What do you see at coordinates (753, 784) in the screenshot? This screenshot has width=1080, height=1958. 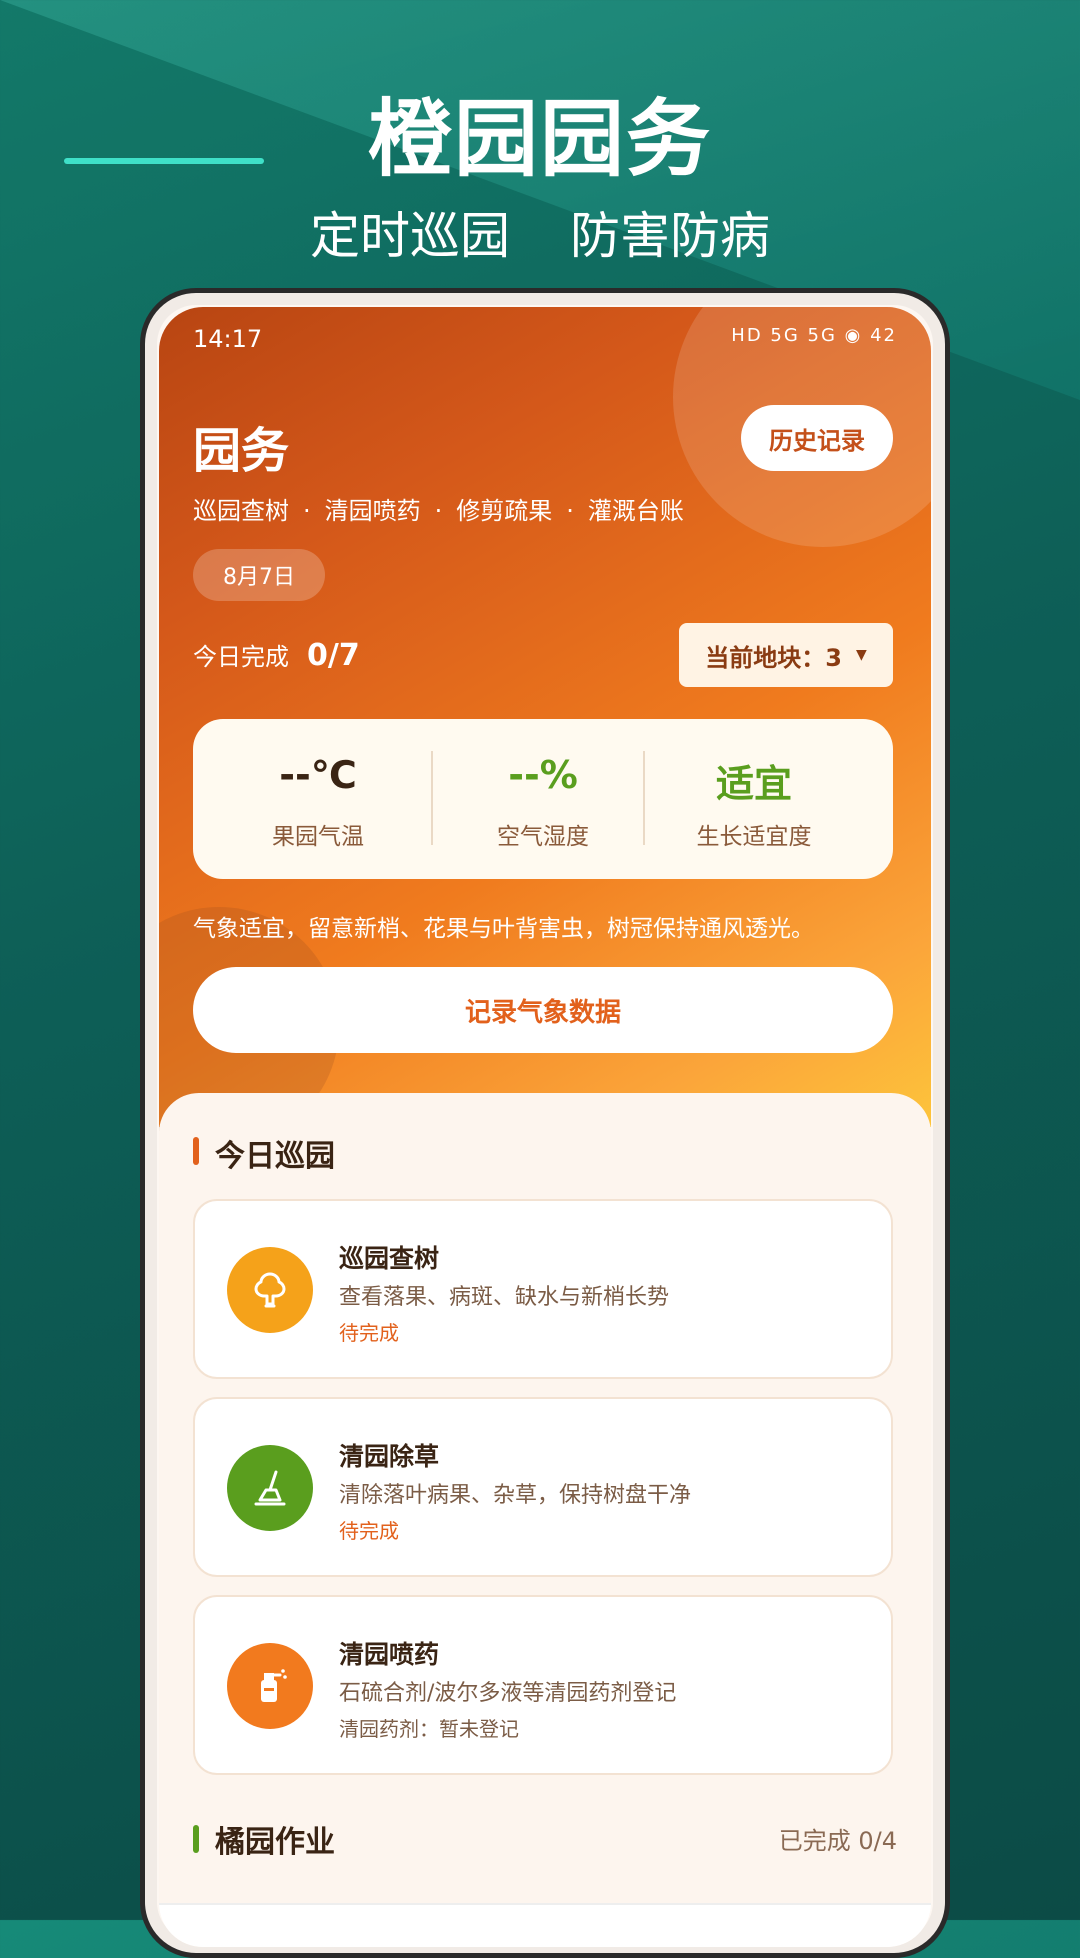 I see `fitness-value: 适宜` at bounding box center [753, 784].